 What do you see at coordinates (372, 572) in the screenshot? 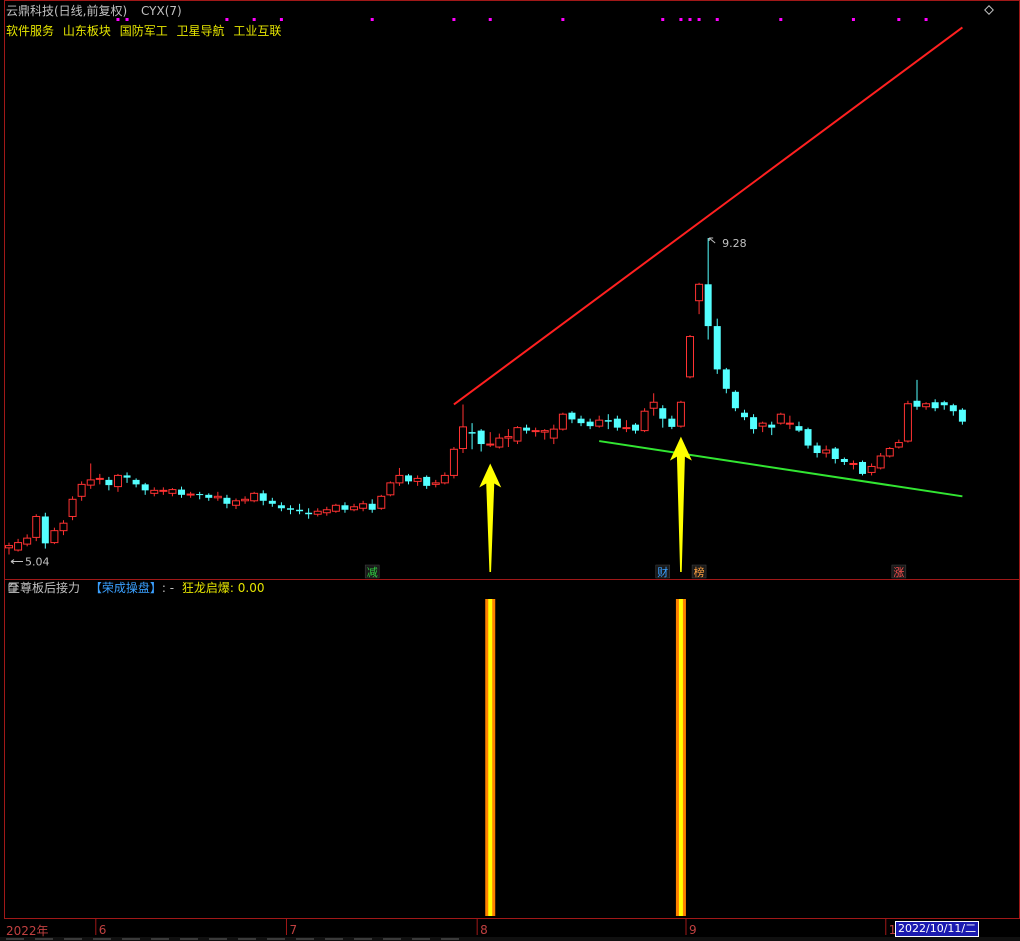
I see `marker-label: 减` at bounding box center [372, 572].